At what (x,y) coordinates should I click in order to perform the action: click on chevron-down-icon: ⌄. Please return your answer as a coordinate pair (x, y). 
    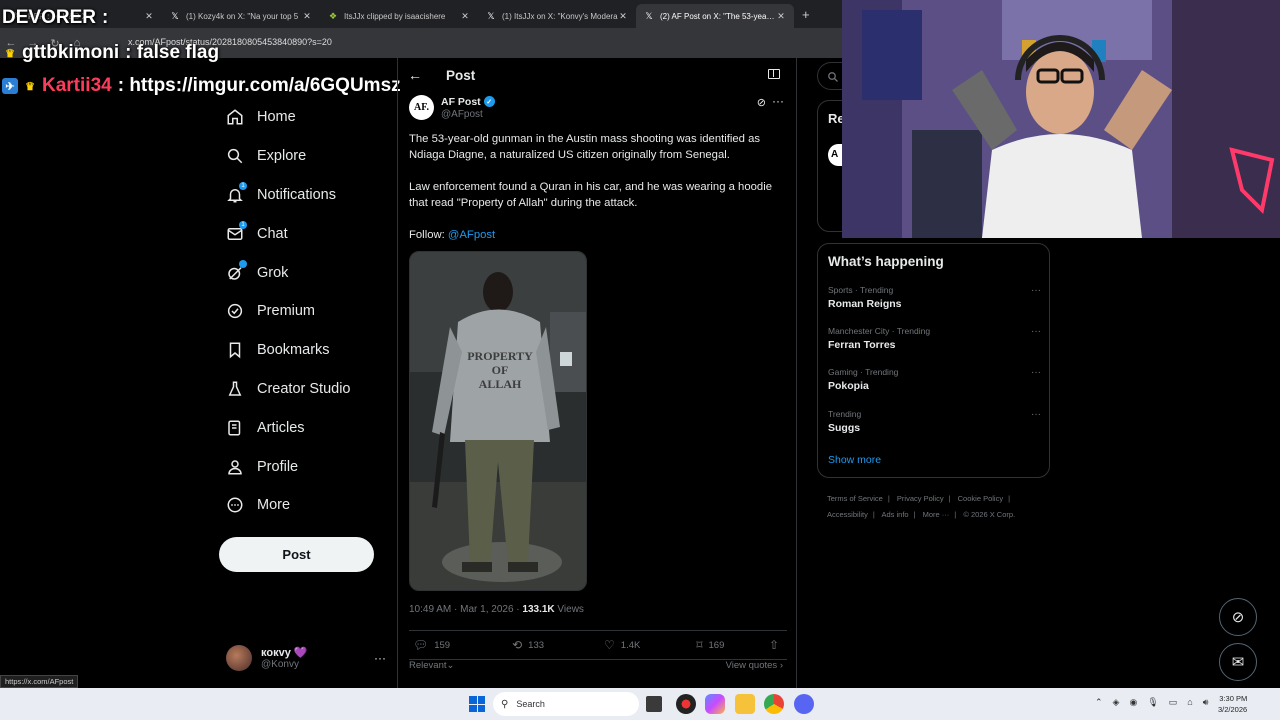
    Looking at the image, I should click on (450, 665).